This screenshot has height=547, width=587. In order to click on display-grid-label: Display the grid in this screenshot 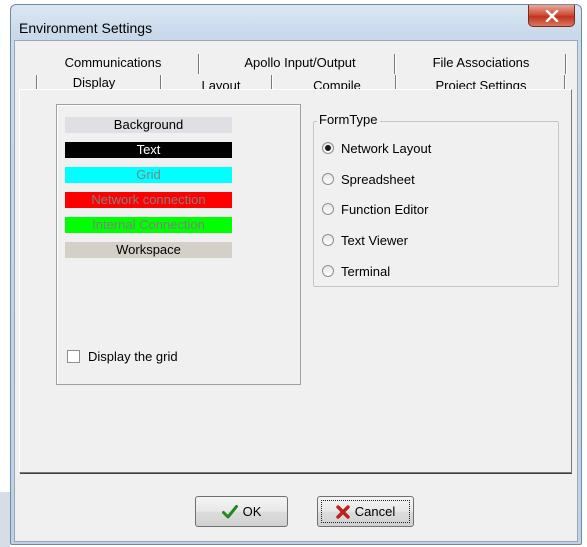, I will do `click(133, 356)`.